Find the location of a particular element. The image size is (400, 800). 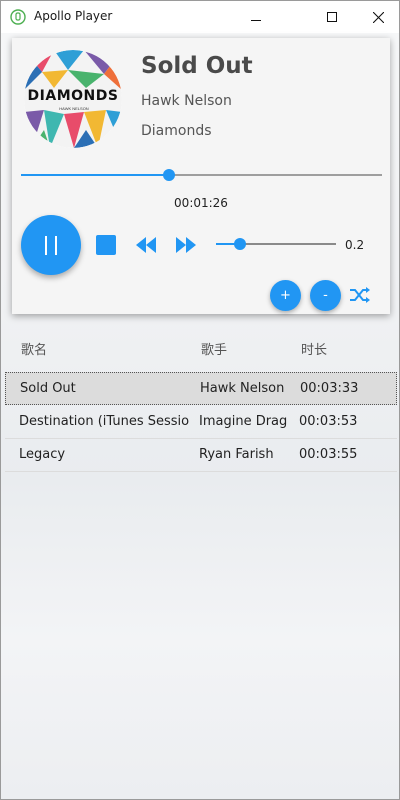

row-artist: Ryan Farish is located at coordinates (236, 454).